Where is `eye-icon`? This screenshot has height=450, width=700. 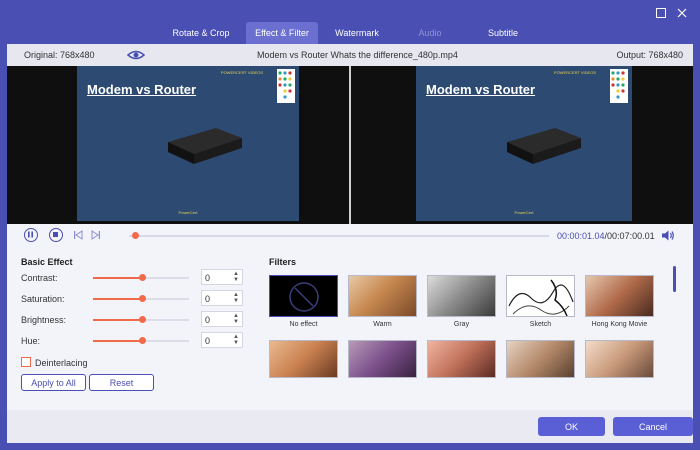 eye-icon is located at coordinates (136, 55).